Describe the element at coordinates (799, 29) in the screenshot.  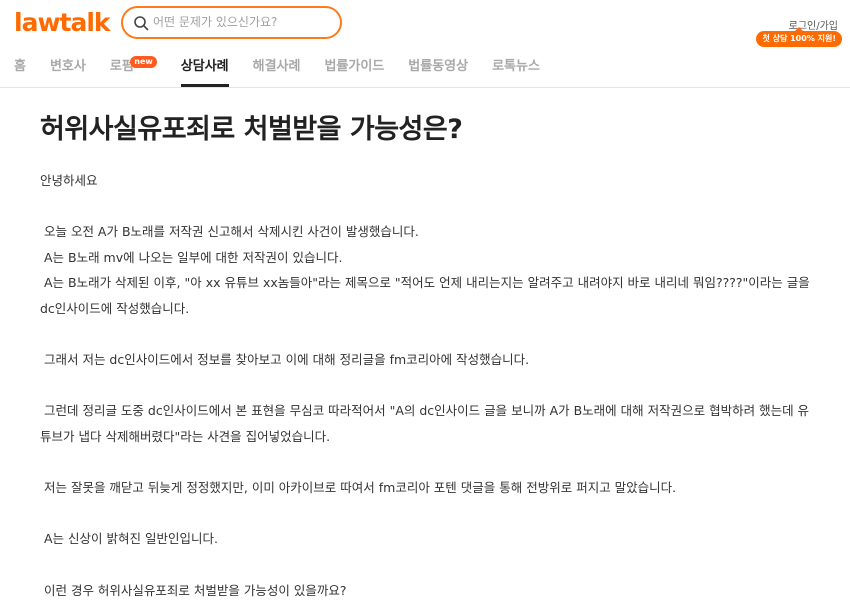
I see `promo-arrow` at that location.